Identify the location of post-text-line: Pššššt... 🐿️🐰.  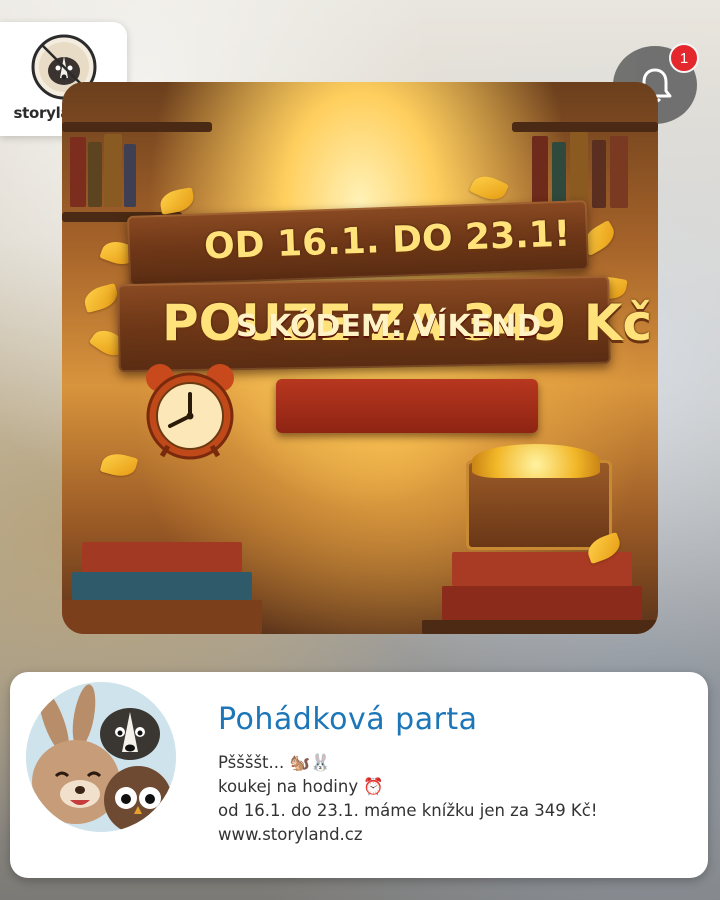
(274, 762).